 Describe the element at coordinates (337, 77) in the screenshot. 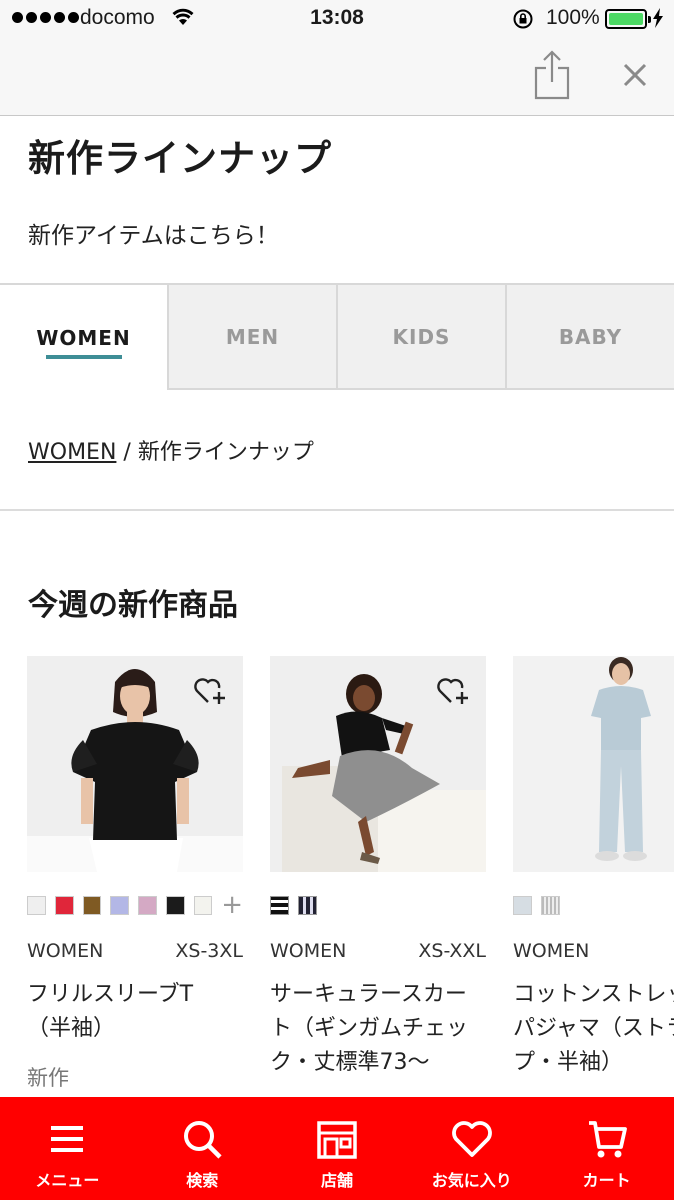

I see `browser-toolbar` at that location.